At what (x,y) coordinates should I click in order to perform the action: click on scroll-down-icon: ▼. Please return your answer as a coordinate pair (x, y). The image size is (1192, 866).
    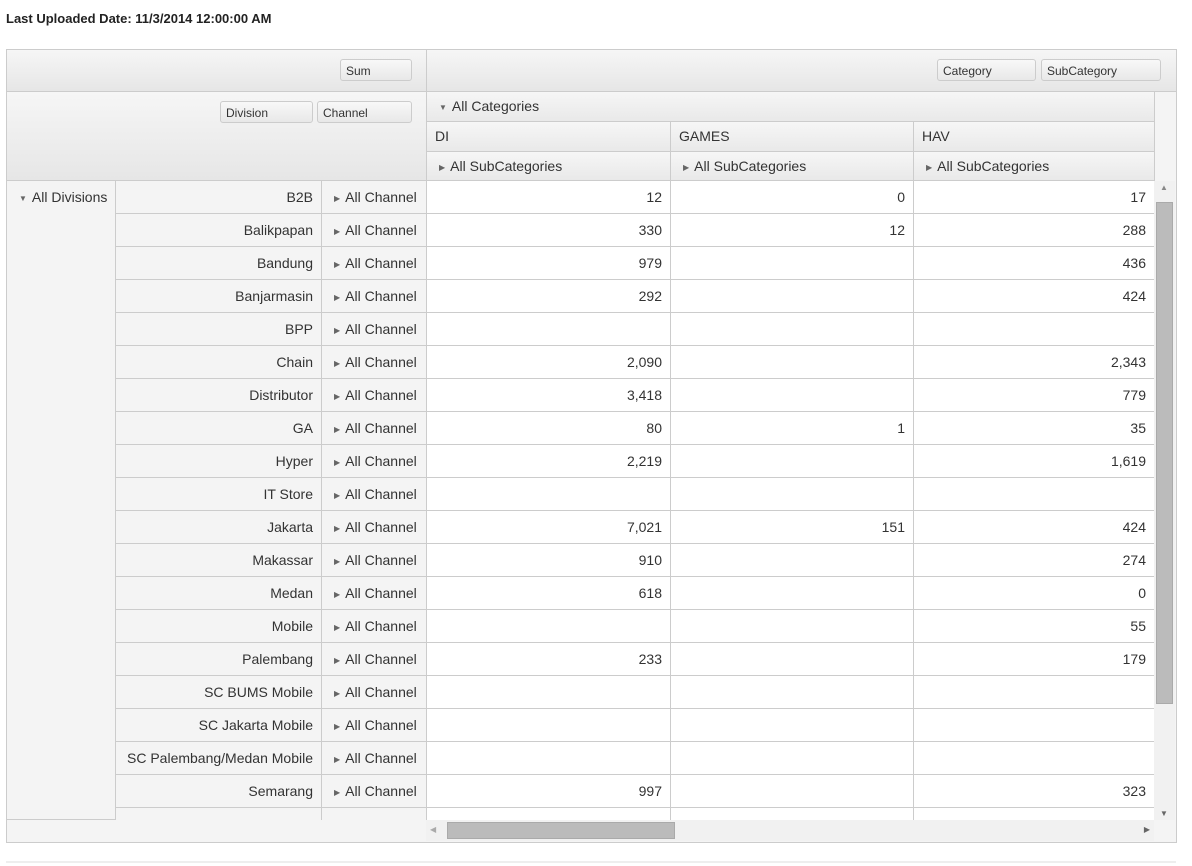
    Looking at the image, I should click on (1164, 813).